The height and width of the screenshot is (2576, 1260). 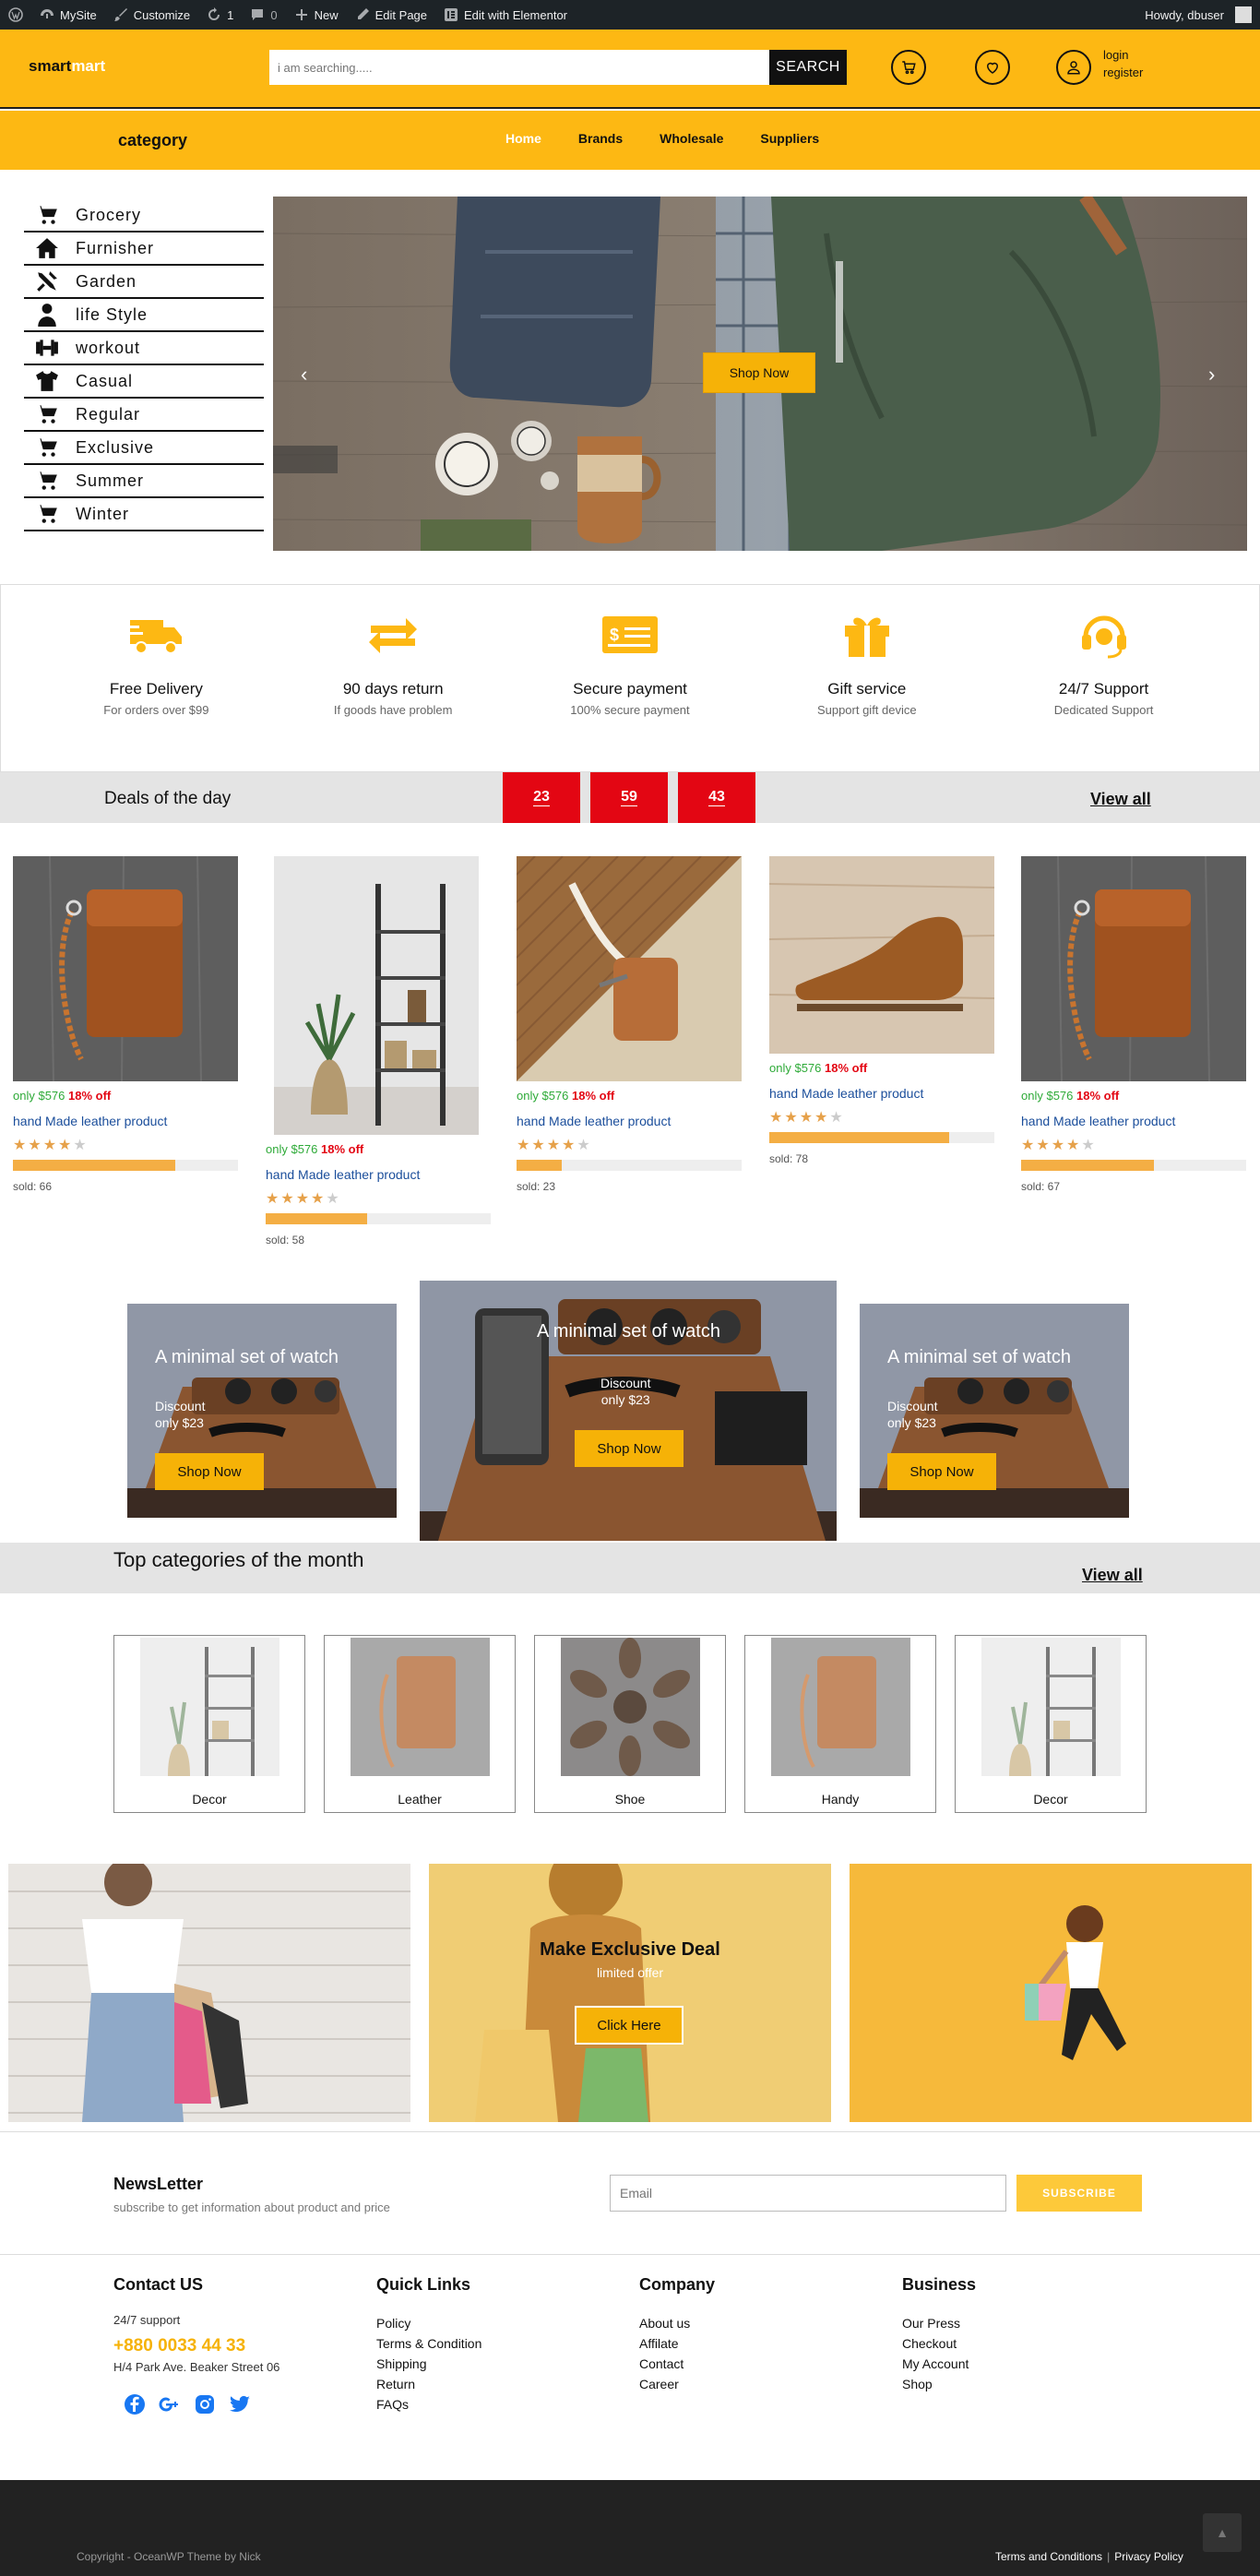 I want to click on nav-wholesale: Wholesale, so click(x=691, y=138).